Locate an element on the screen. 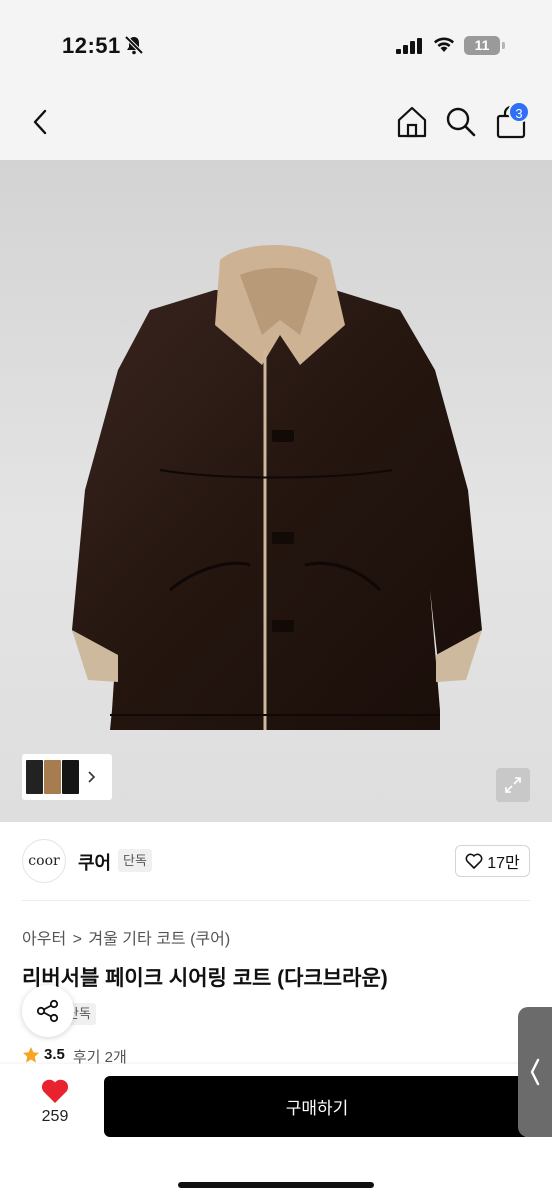 The height and width of the screenshot is (1200, 552). product-title: 리버서블 페이크 시어링 코트 (다크브라운) is located at coordinates (205, 978).